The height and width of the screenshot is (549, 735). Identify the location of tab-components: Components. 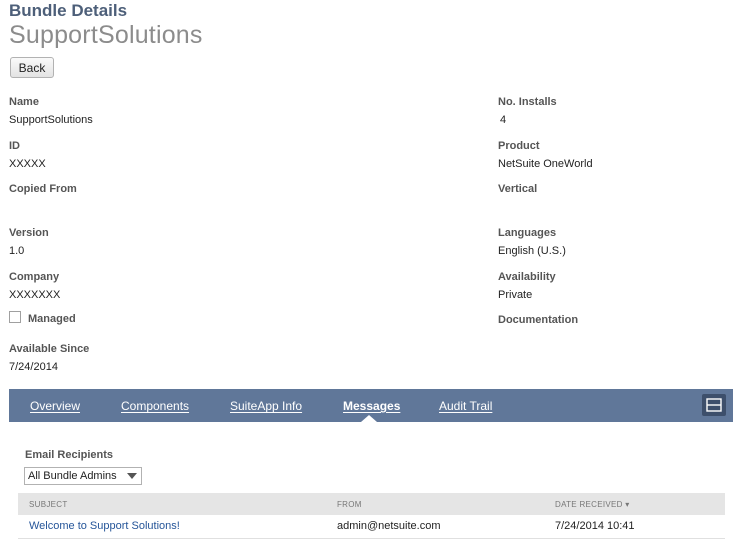
(155, 406).